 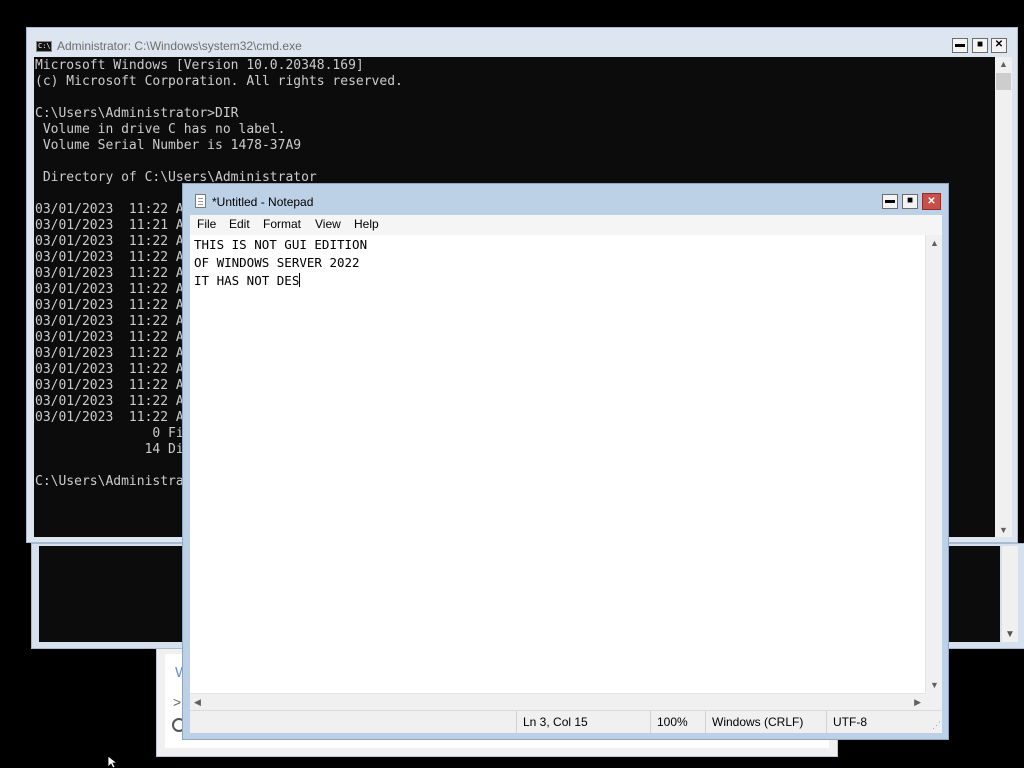 What do you see at coordinates (933, 701) in the screenshot?
I see `scrollbar-corner` at bounding box center [933, 701].